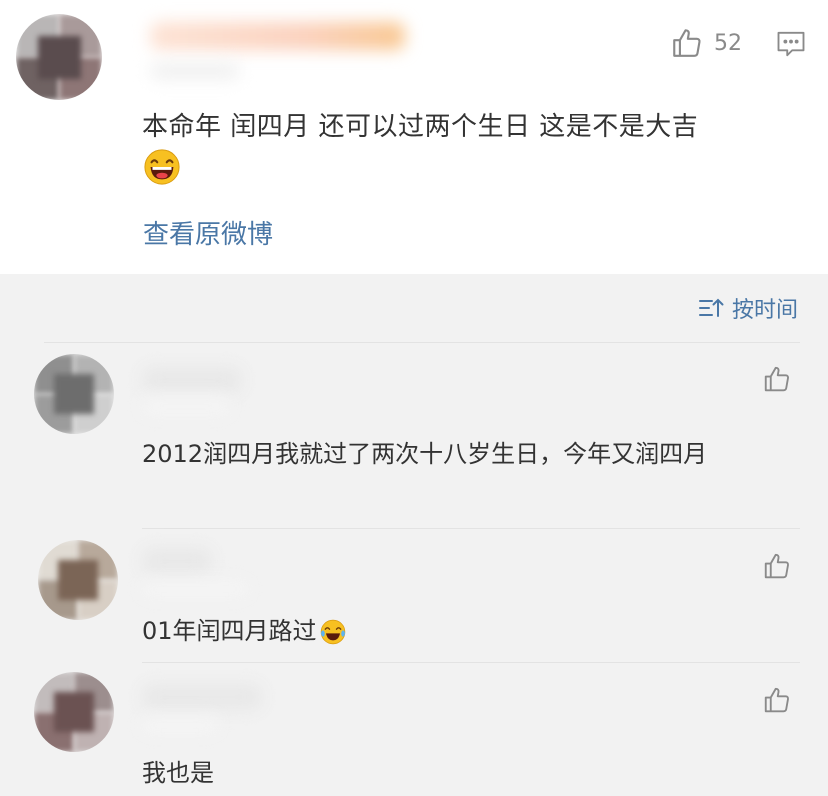 The width and height of the screenshot is (828, 796). I want to click on like-count: 52, so click(728, 43).